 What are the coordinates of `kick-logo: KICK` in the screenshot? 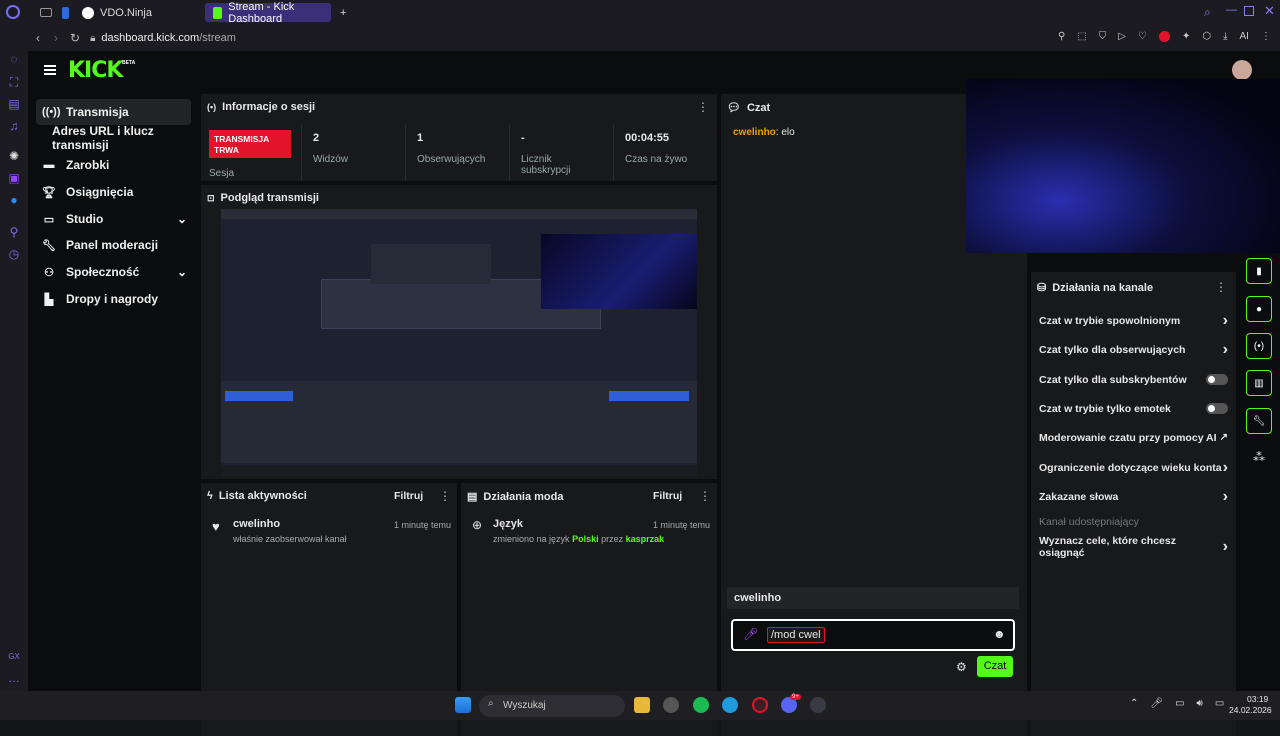 It's located at (95, 70).